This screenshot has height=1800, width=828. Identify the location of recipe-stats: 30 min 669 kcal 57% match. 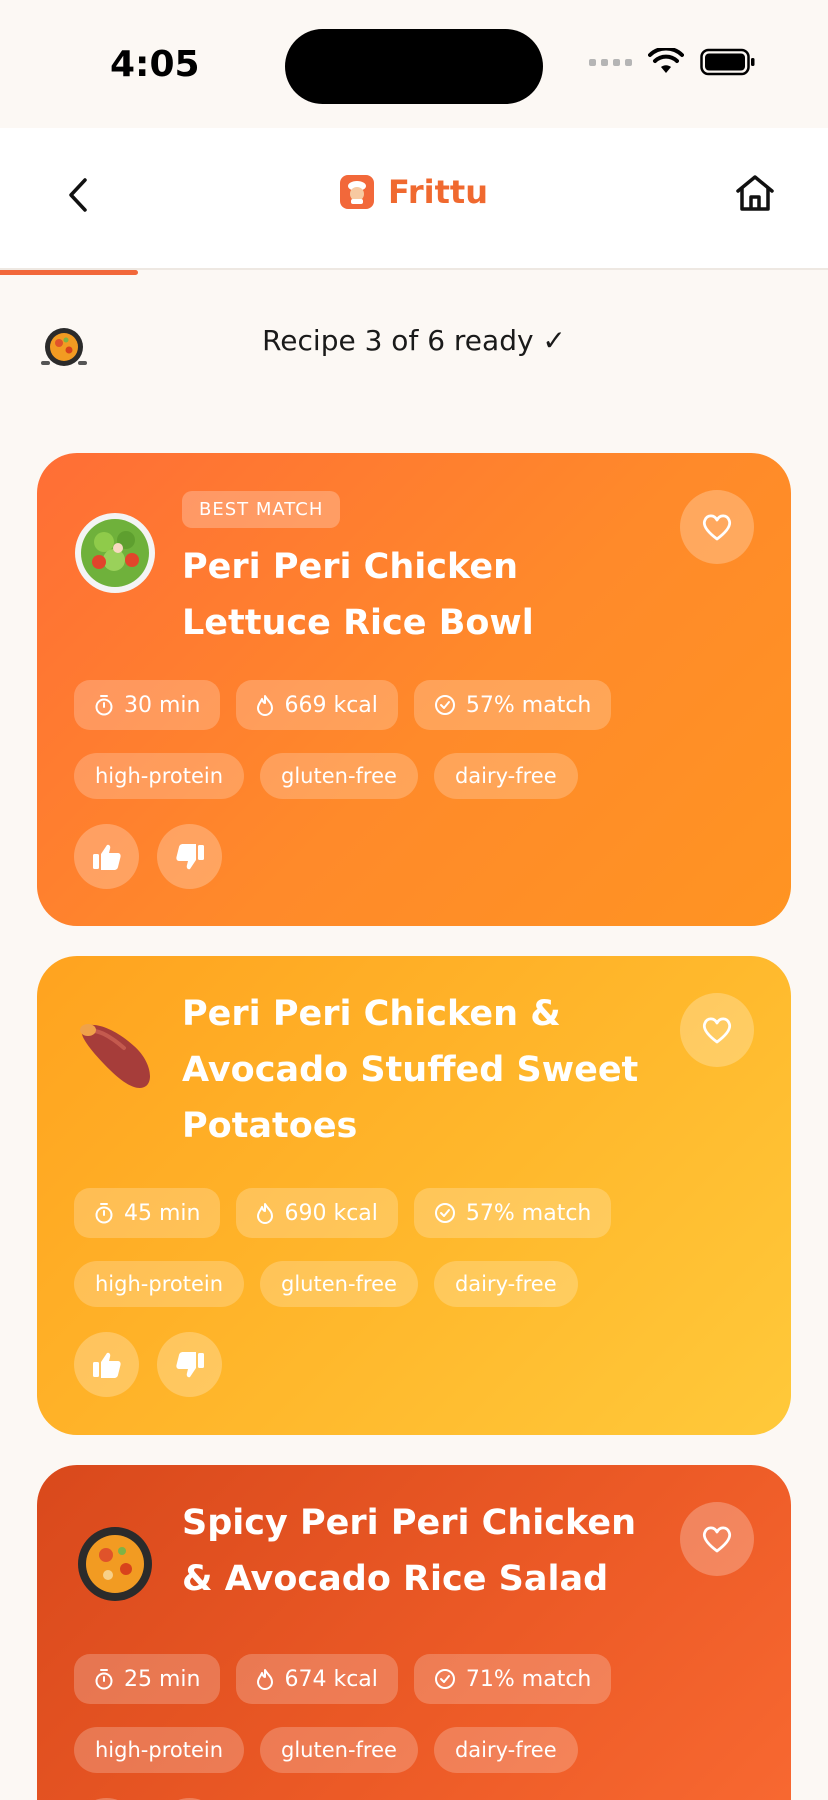
(343, 705).